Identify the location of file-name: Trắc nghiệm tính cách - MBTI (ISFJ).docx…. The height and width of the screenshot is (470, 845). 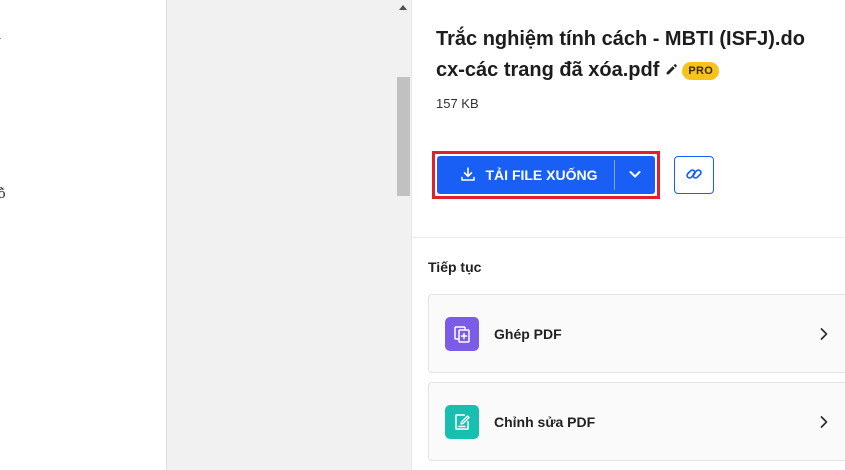
(620, 54).